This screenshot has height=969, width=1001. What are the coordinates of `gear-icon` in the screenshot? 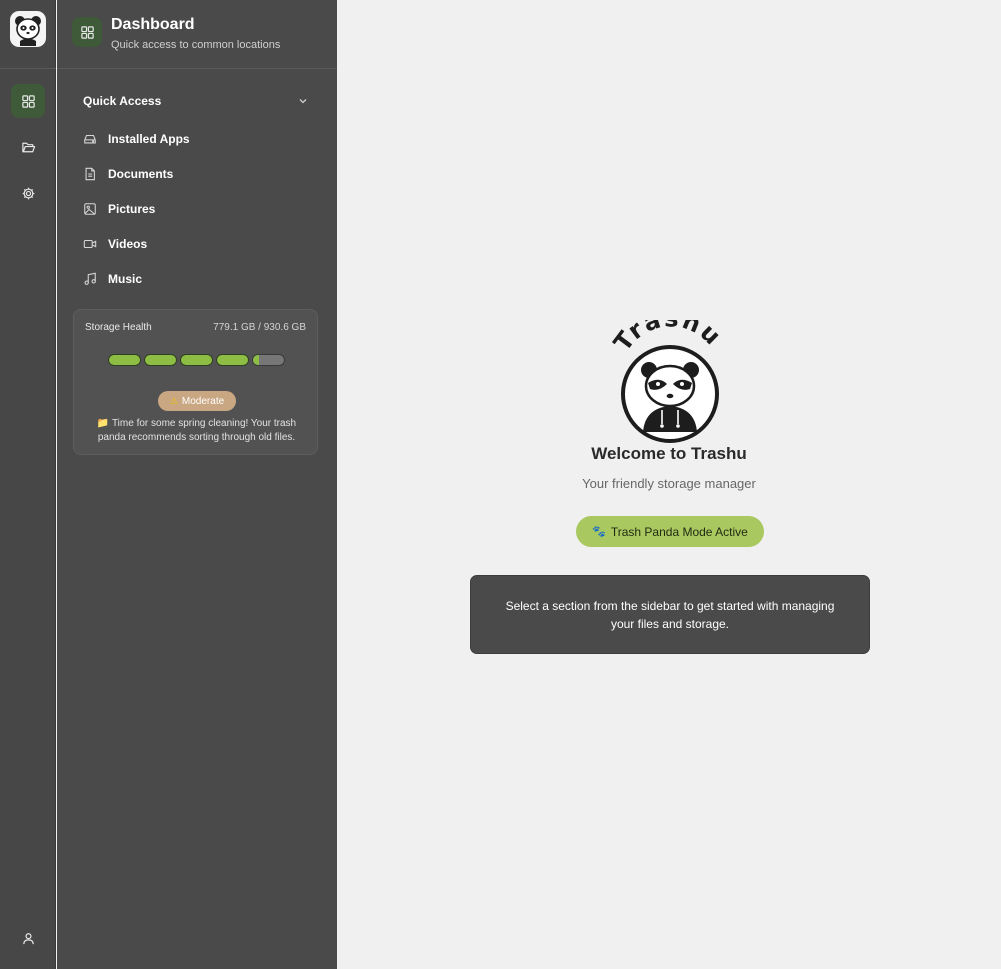 It's located at (28, 193).